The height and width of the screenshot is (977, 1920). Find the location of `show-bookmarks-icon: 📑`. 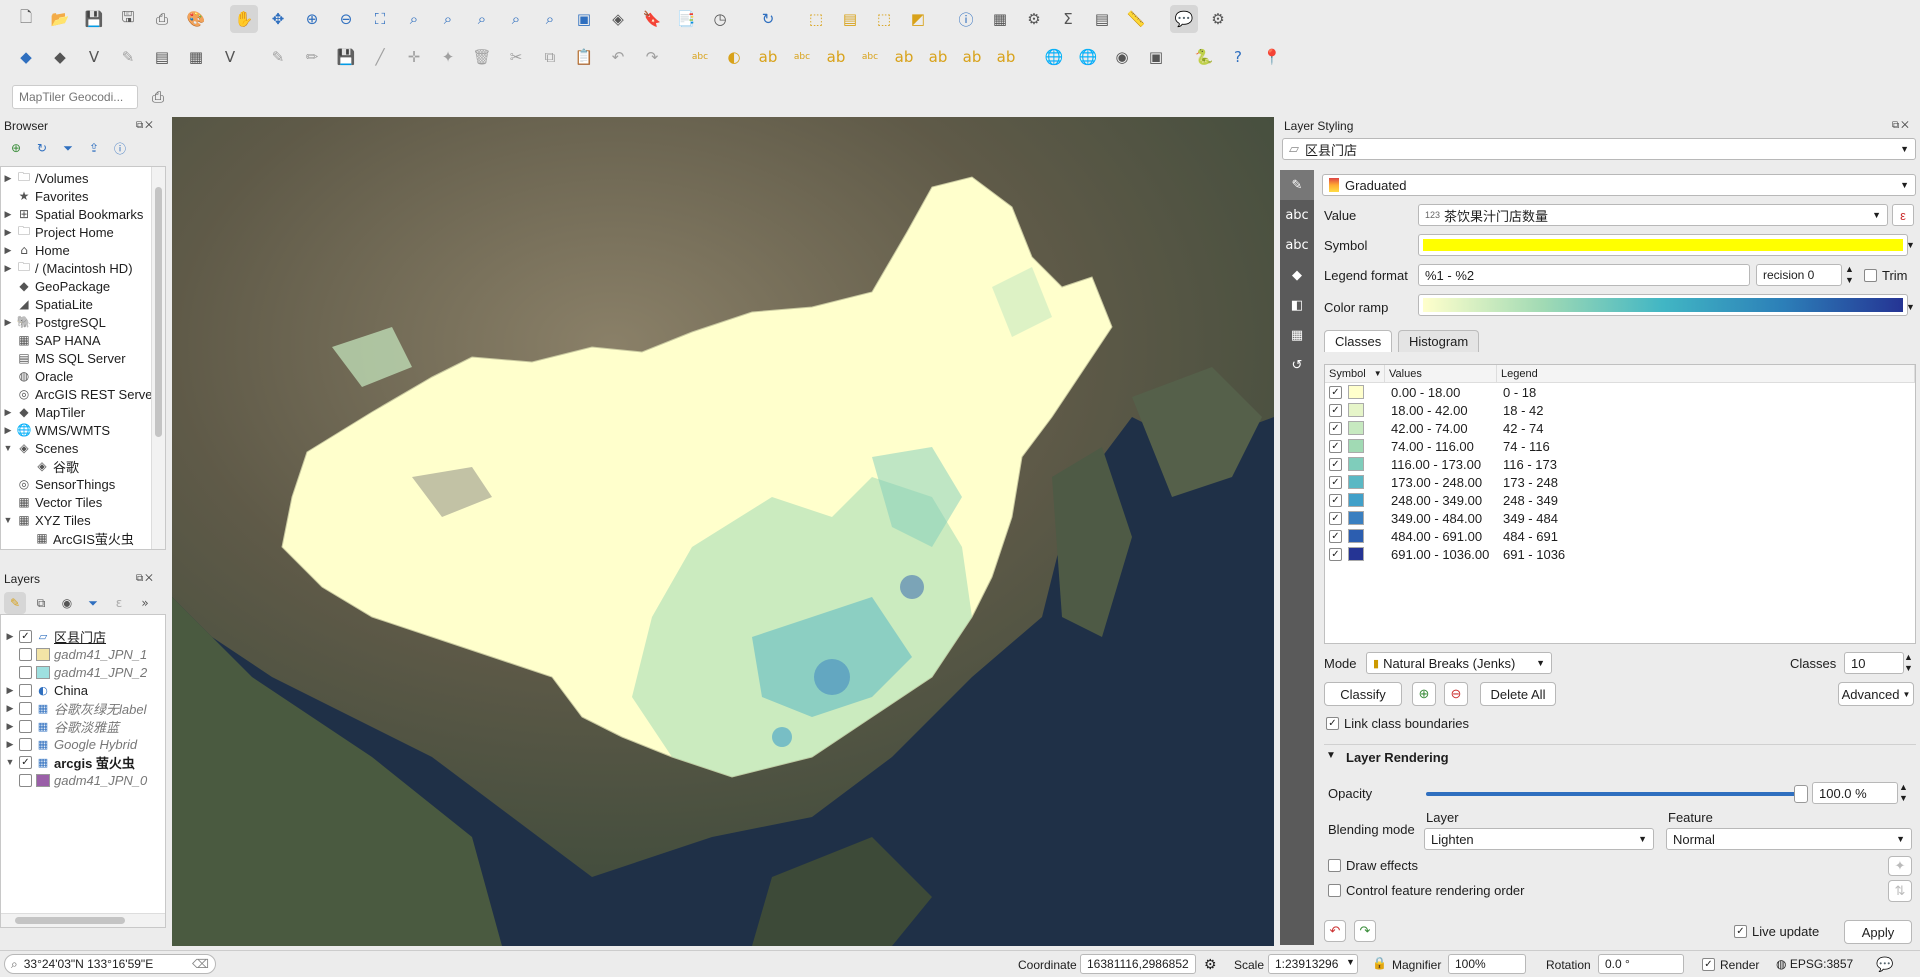

show-bookmarks-icon: 📑 is located at coordinates (686, 19).